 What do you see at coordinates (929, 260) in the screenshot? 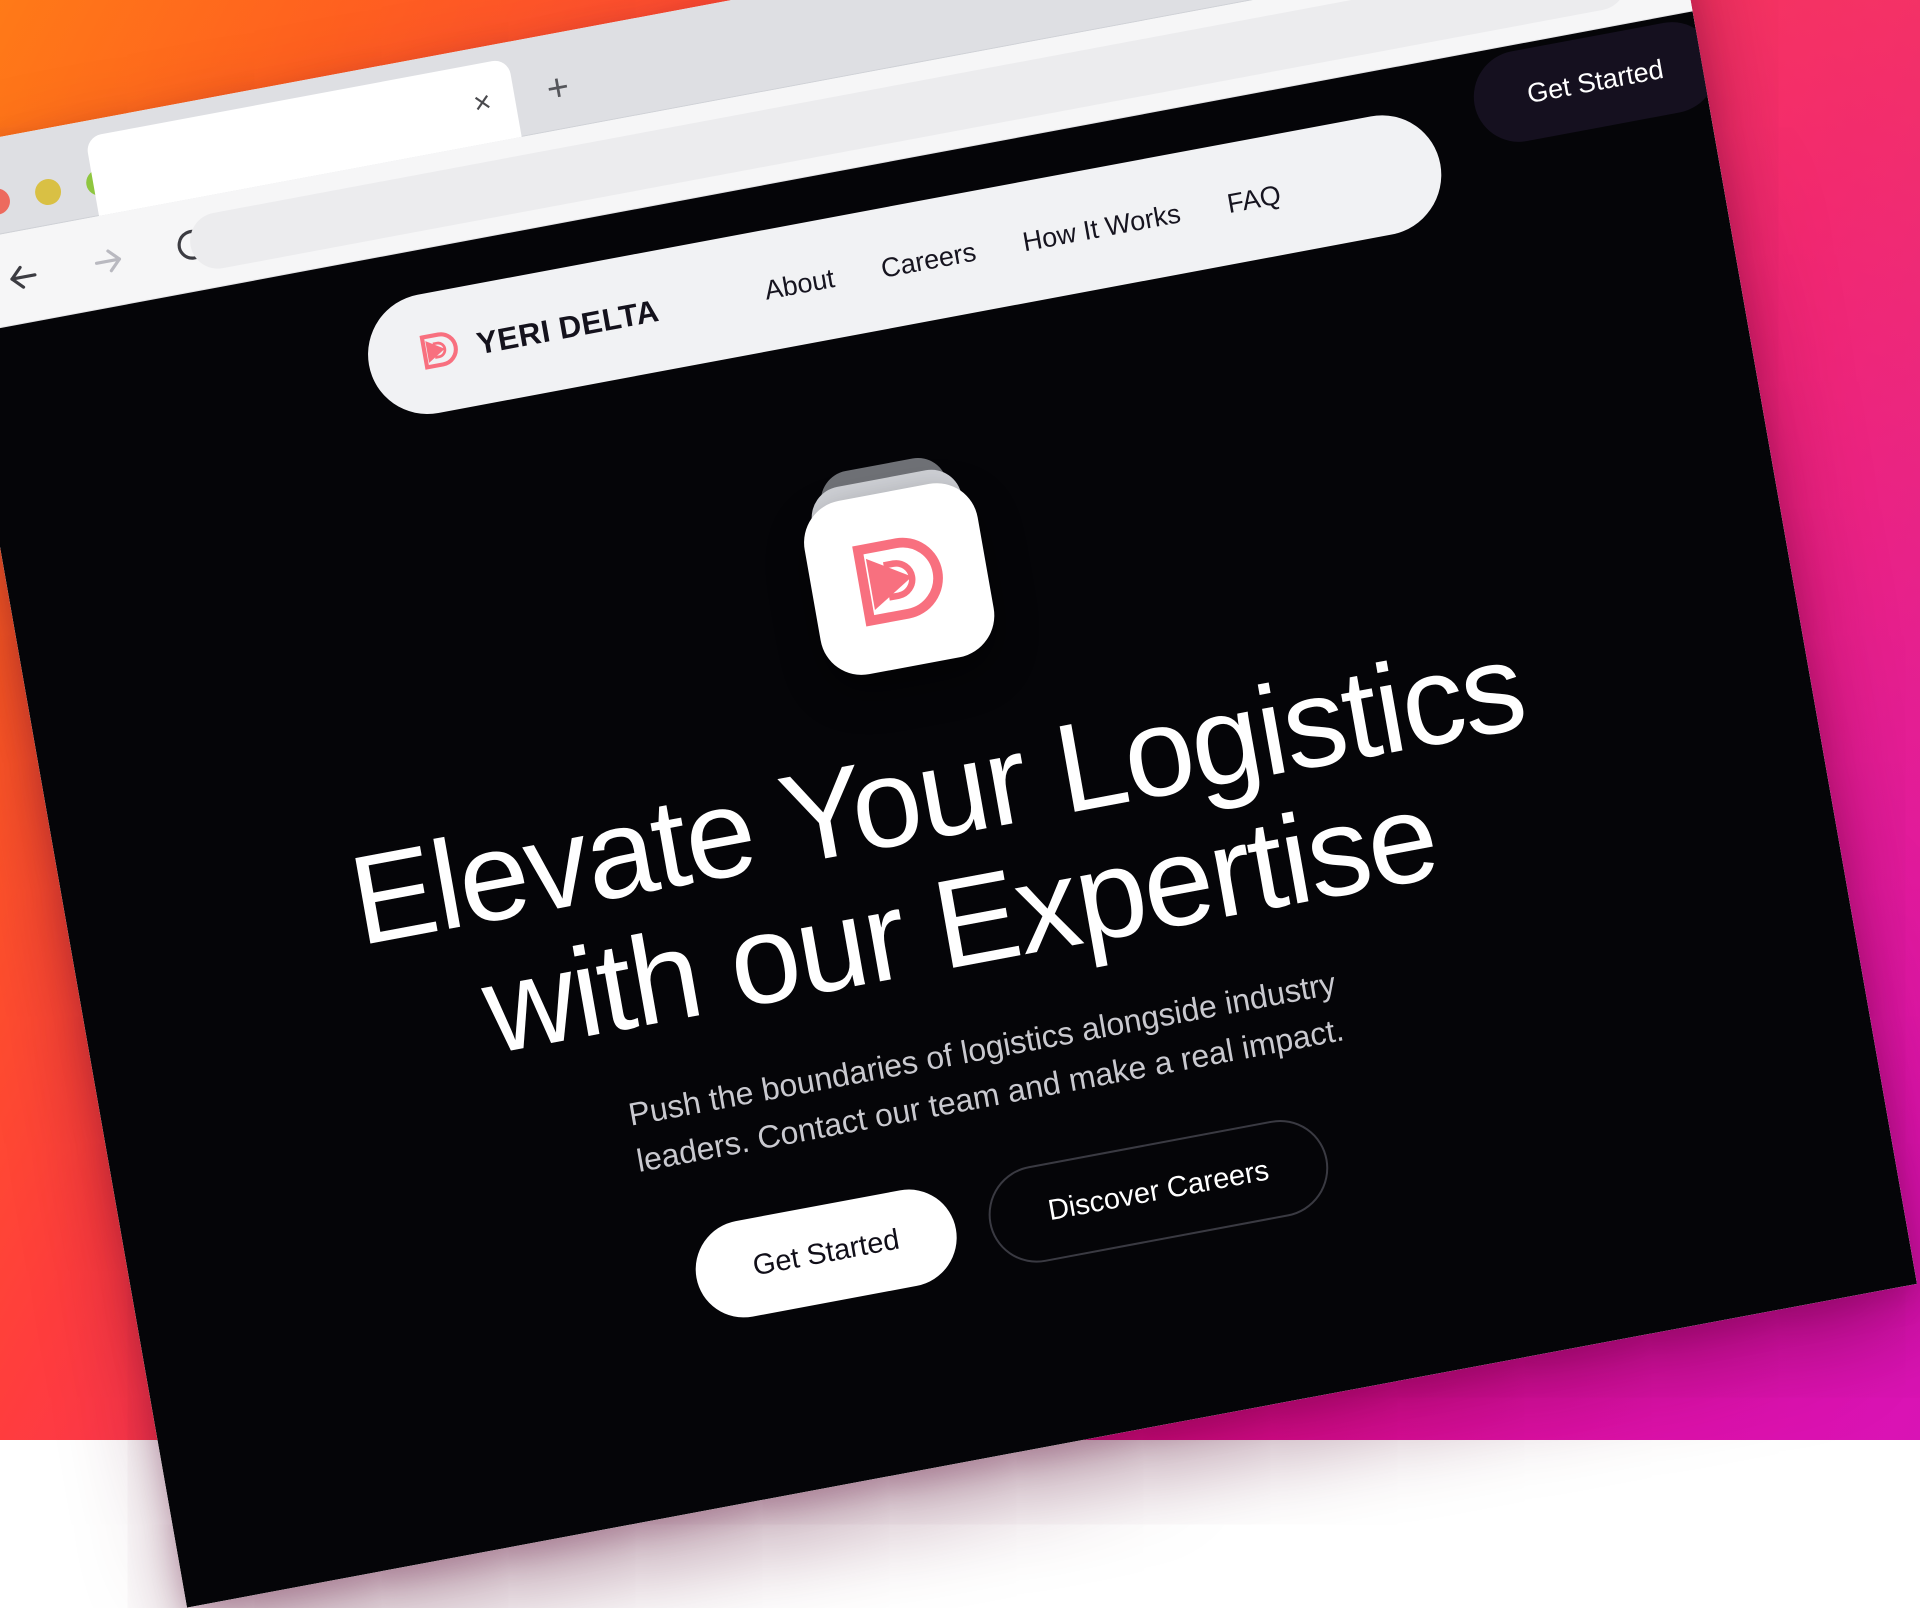
I see `nav-link-careers: Careers` at bounding box center [929, 260].